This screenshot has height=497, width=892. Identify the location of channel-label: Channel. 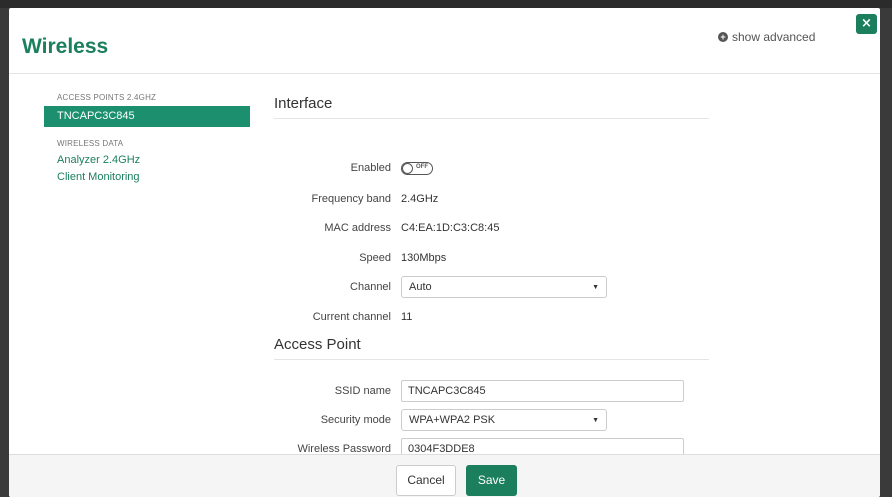
(370, 287).